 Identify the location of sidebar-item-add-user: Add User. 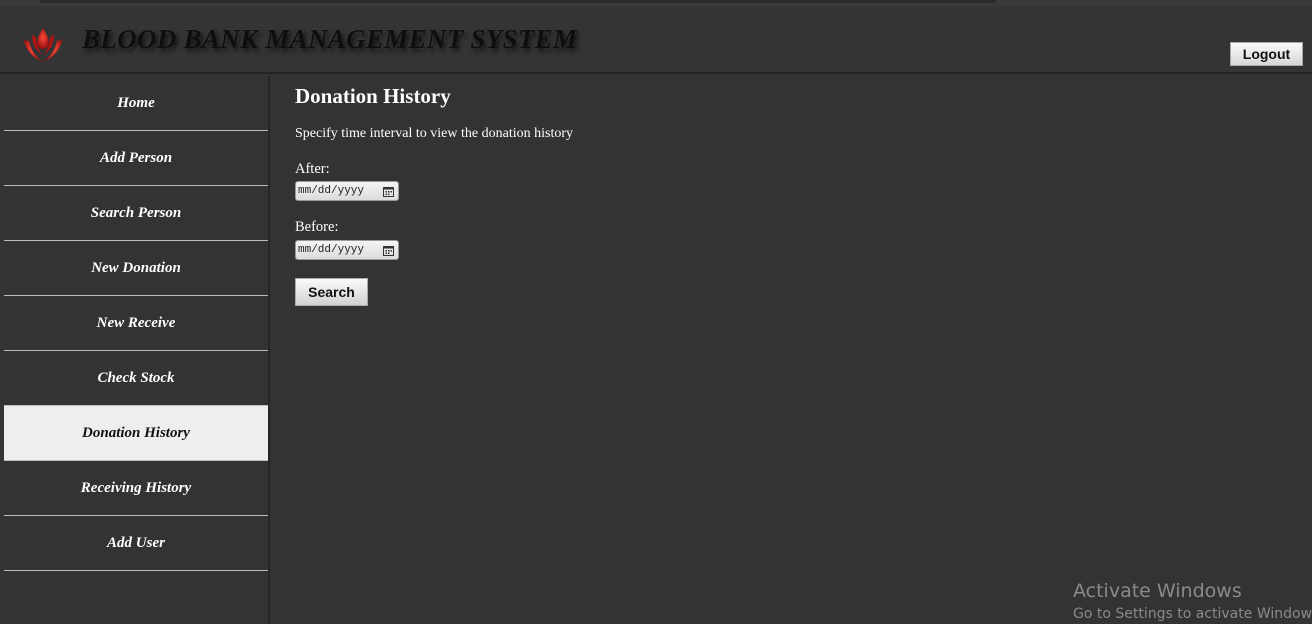
(136, 543).